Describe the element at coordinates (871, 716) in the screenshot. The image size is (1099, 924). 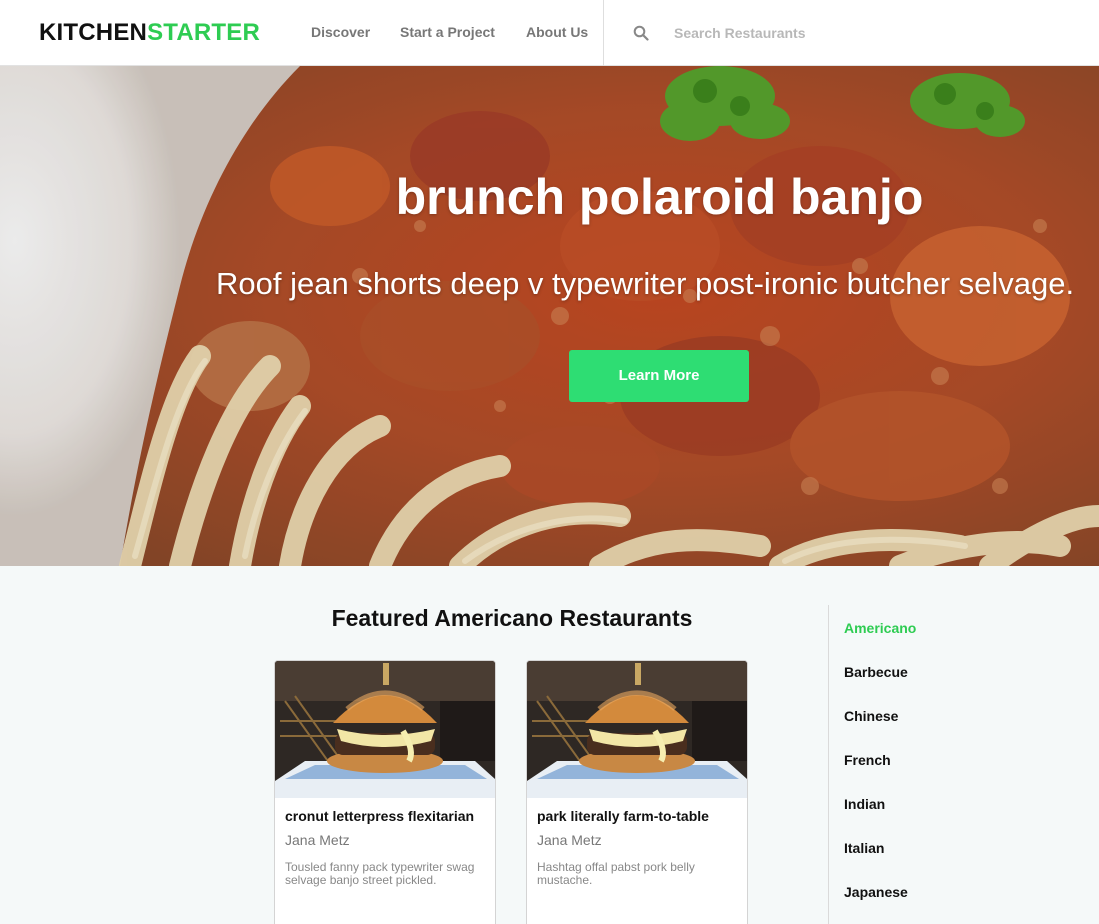
I see `sidebar-item-chinese: Chinese` at that location.